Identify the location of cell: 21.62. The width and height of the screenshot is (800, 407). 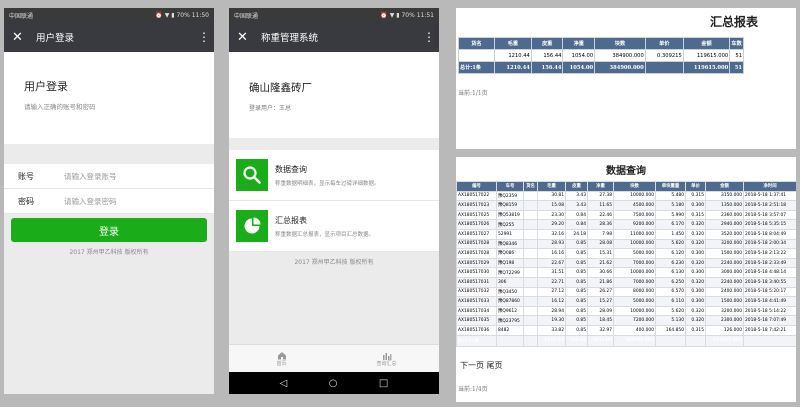
(600, 263).